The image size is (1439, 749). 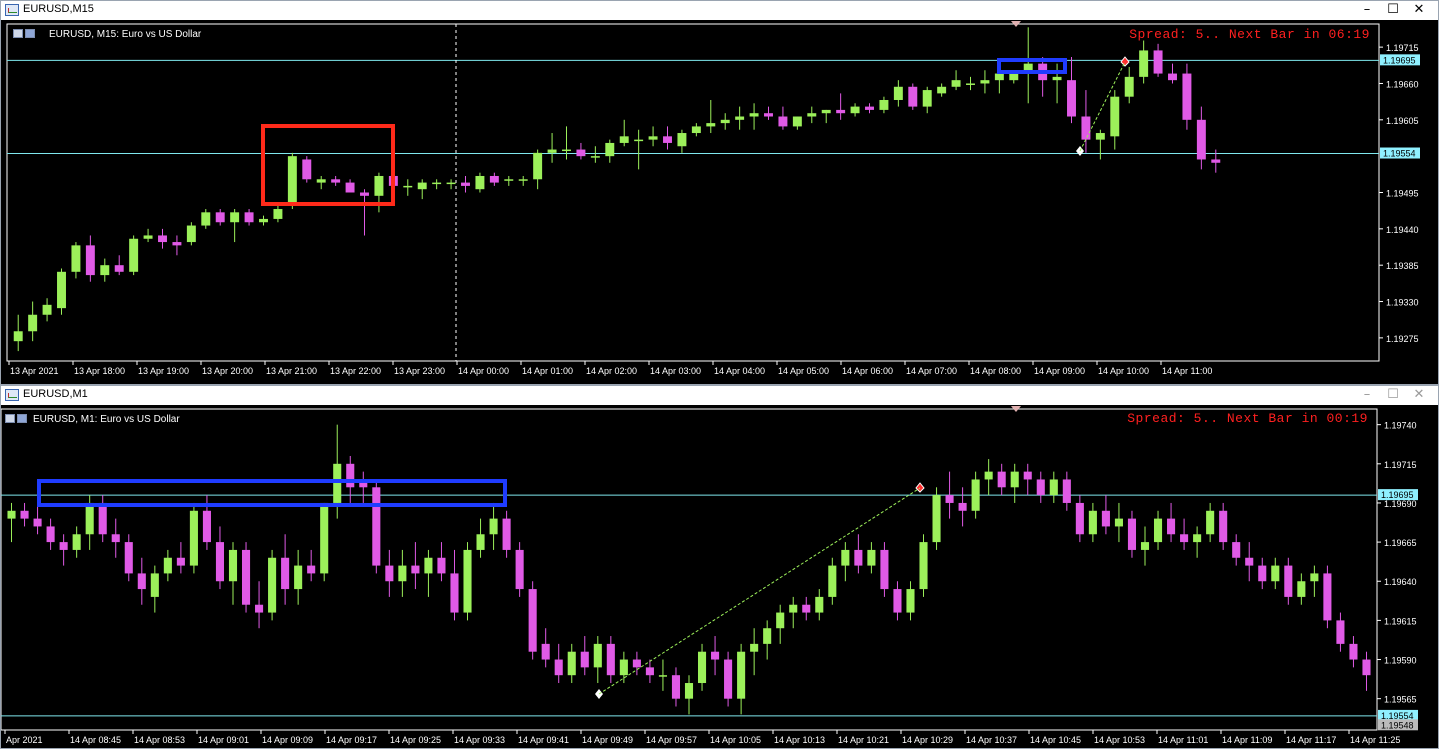 What do you see at coordinates (10, 418) in the screenshot?
I see `properties-icon` at bounding box center [10, 418].